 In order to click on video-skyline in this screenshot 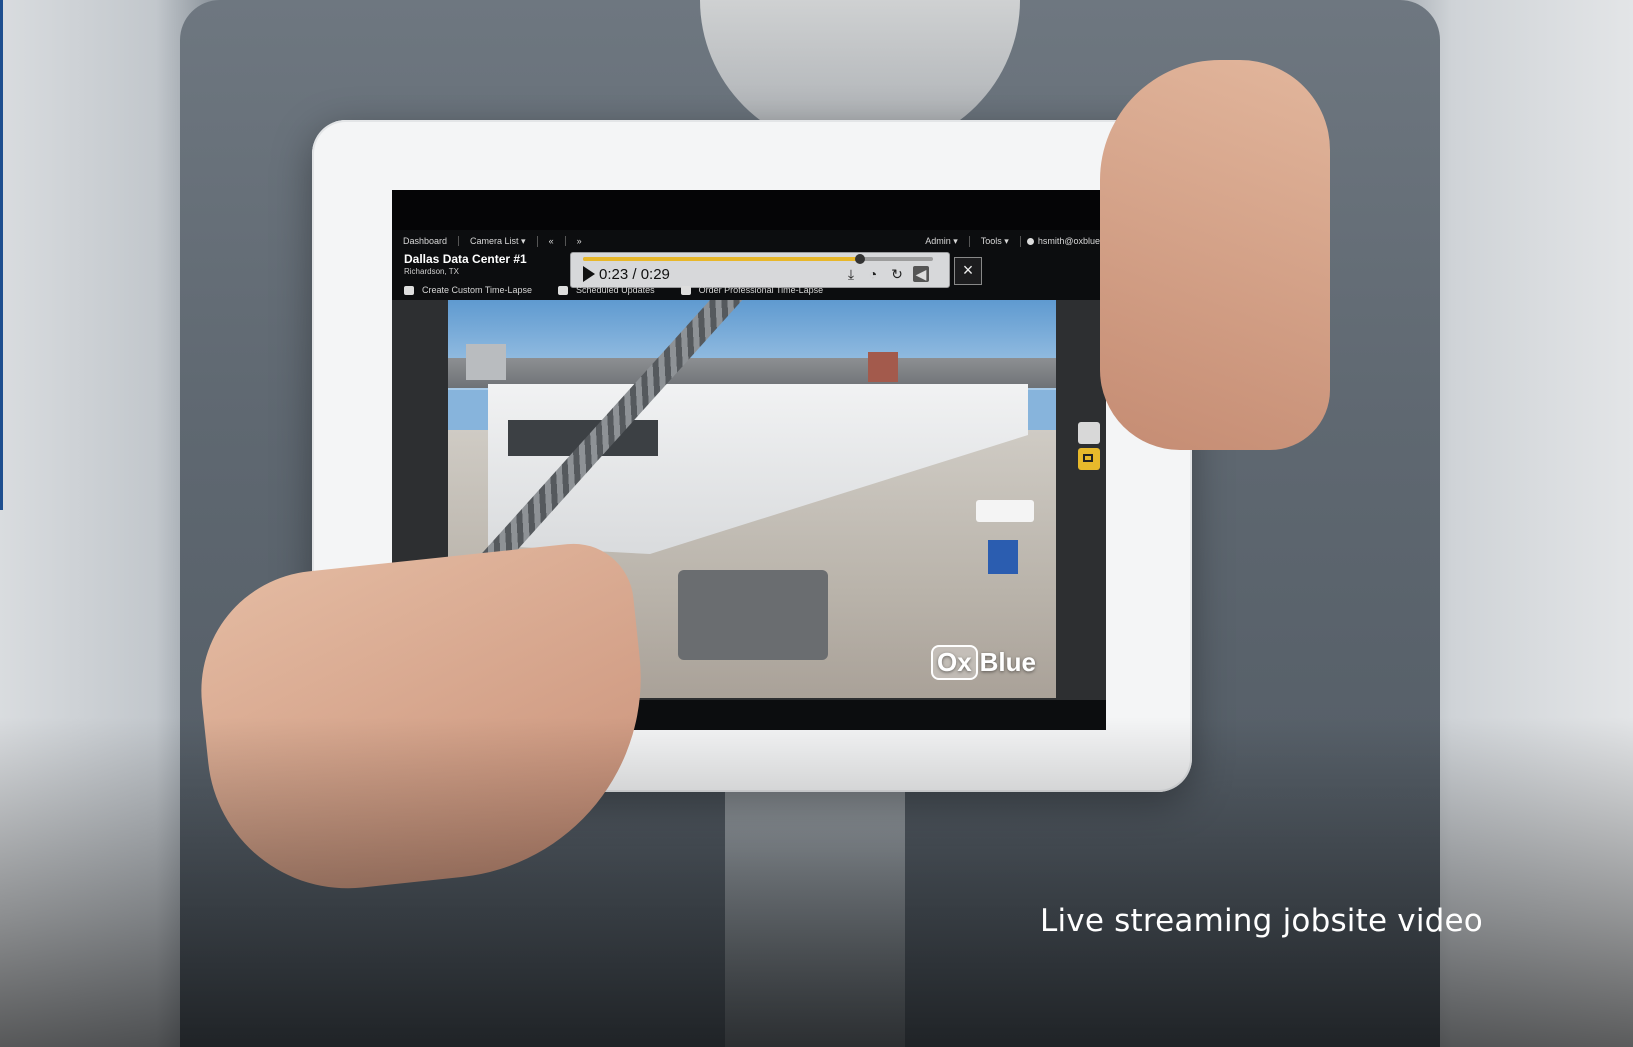, I will do `click(752, 373)`.